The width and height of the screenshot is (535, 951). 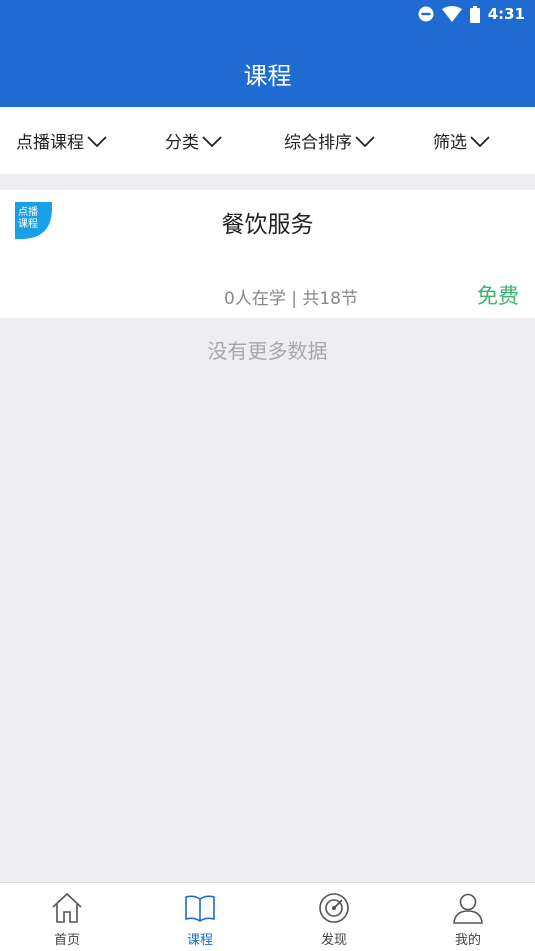 I want to click on book-icon, so click(x=200, y=908).